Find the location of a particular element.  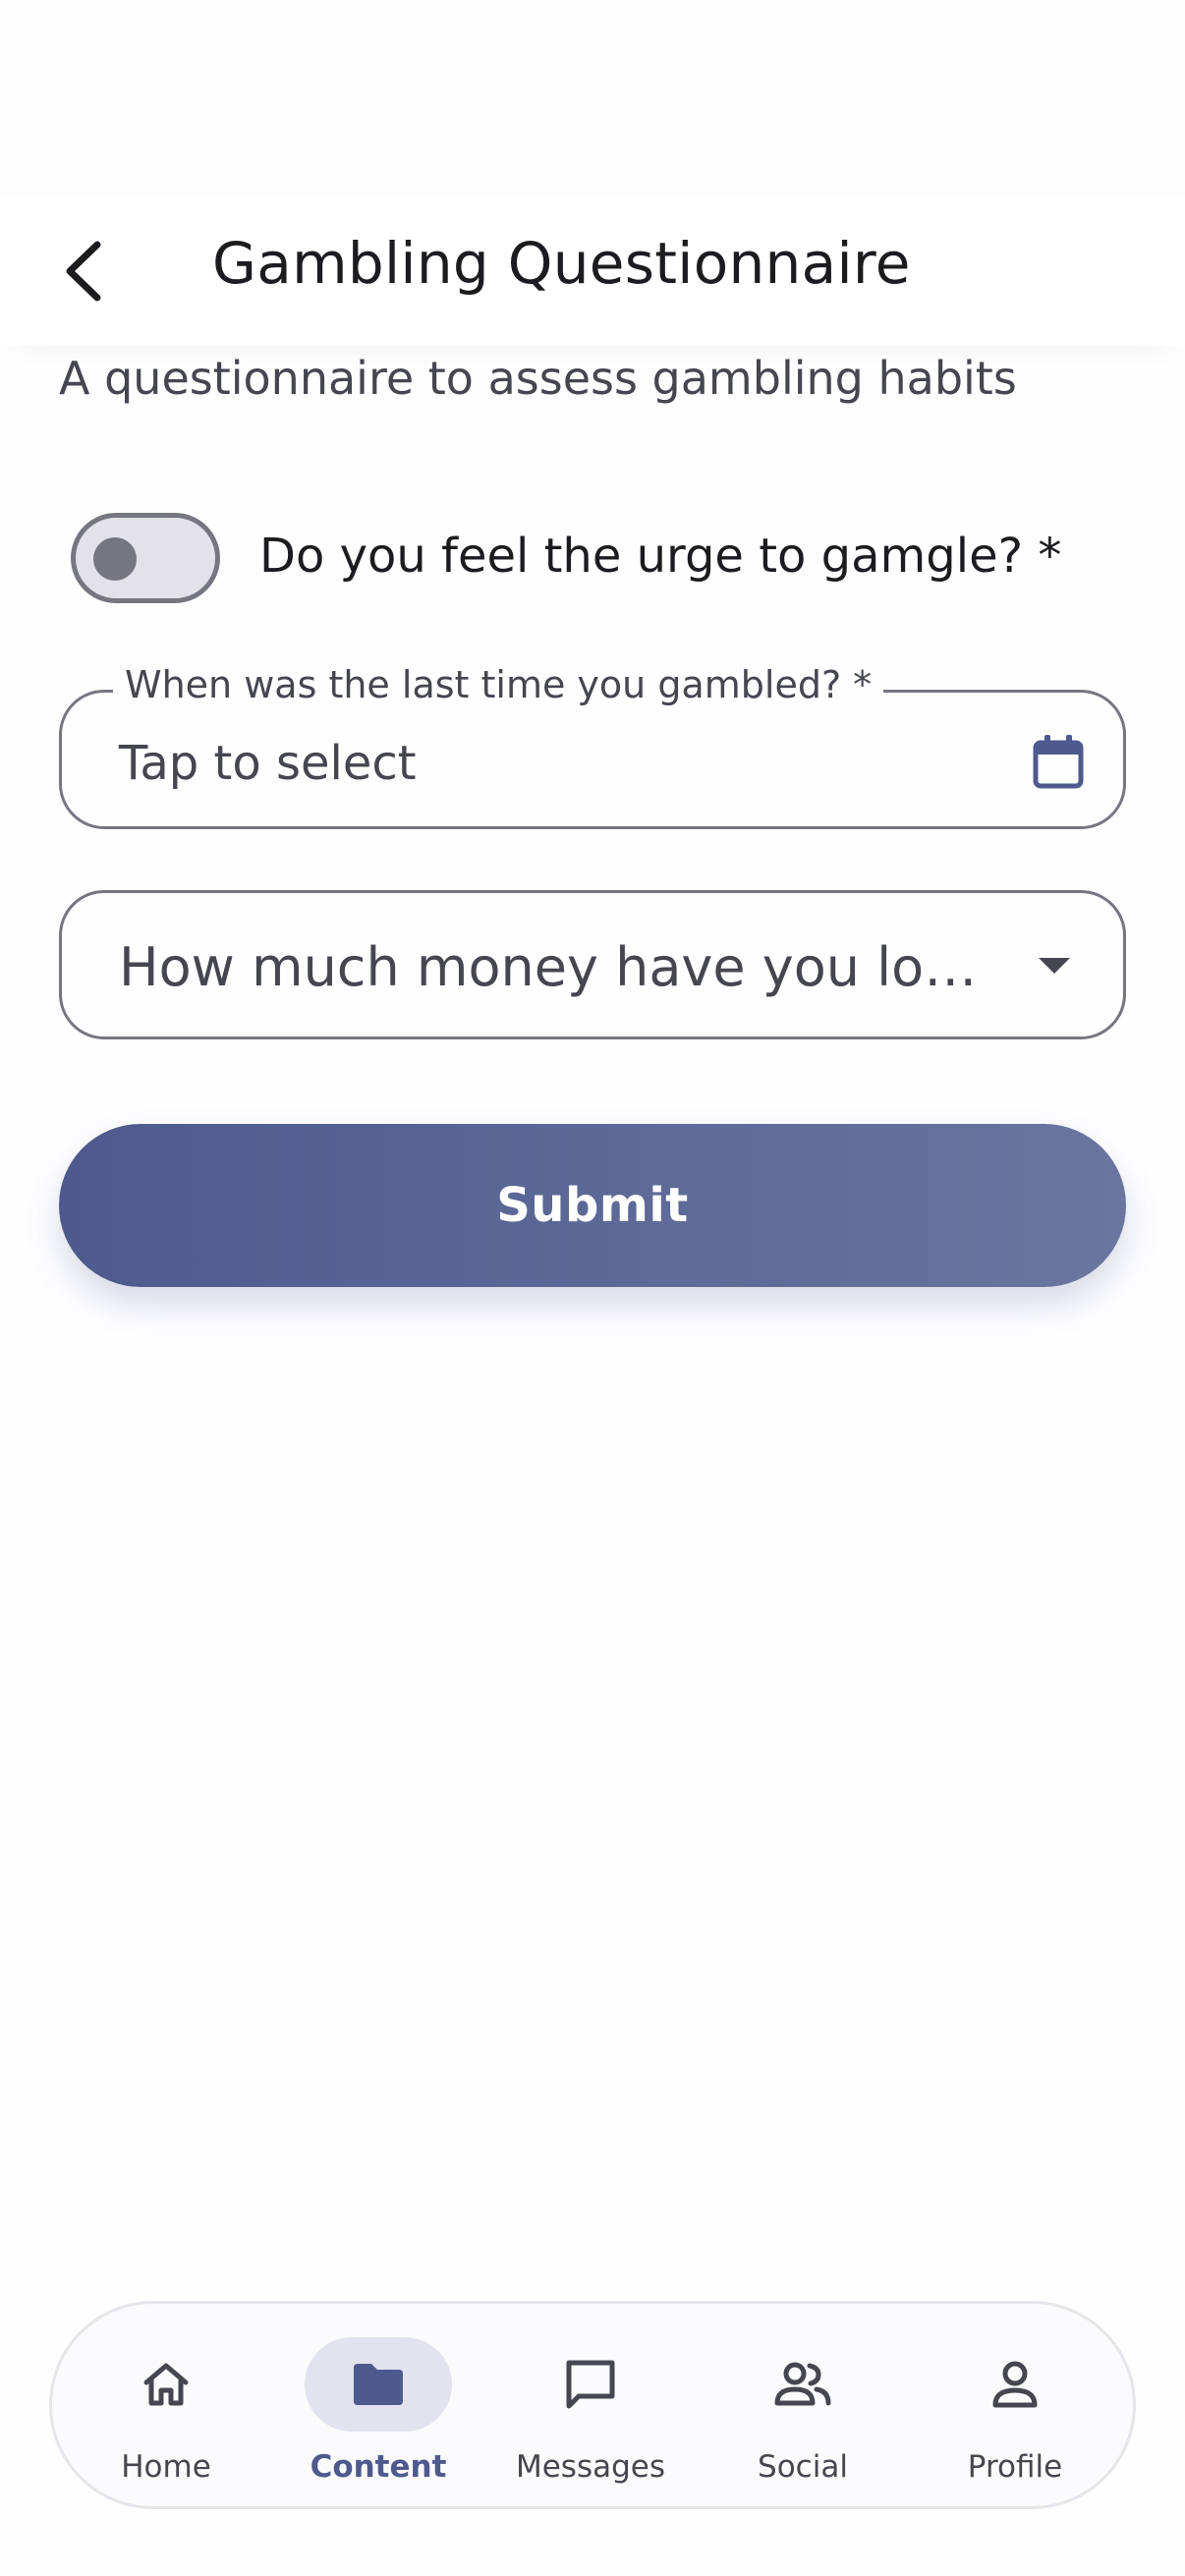

nav-item-profile: Profile is located at coordinates (1015, 2405).